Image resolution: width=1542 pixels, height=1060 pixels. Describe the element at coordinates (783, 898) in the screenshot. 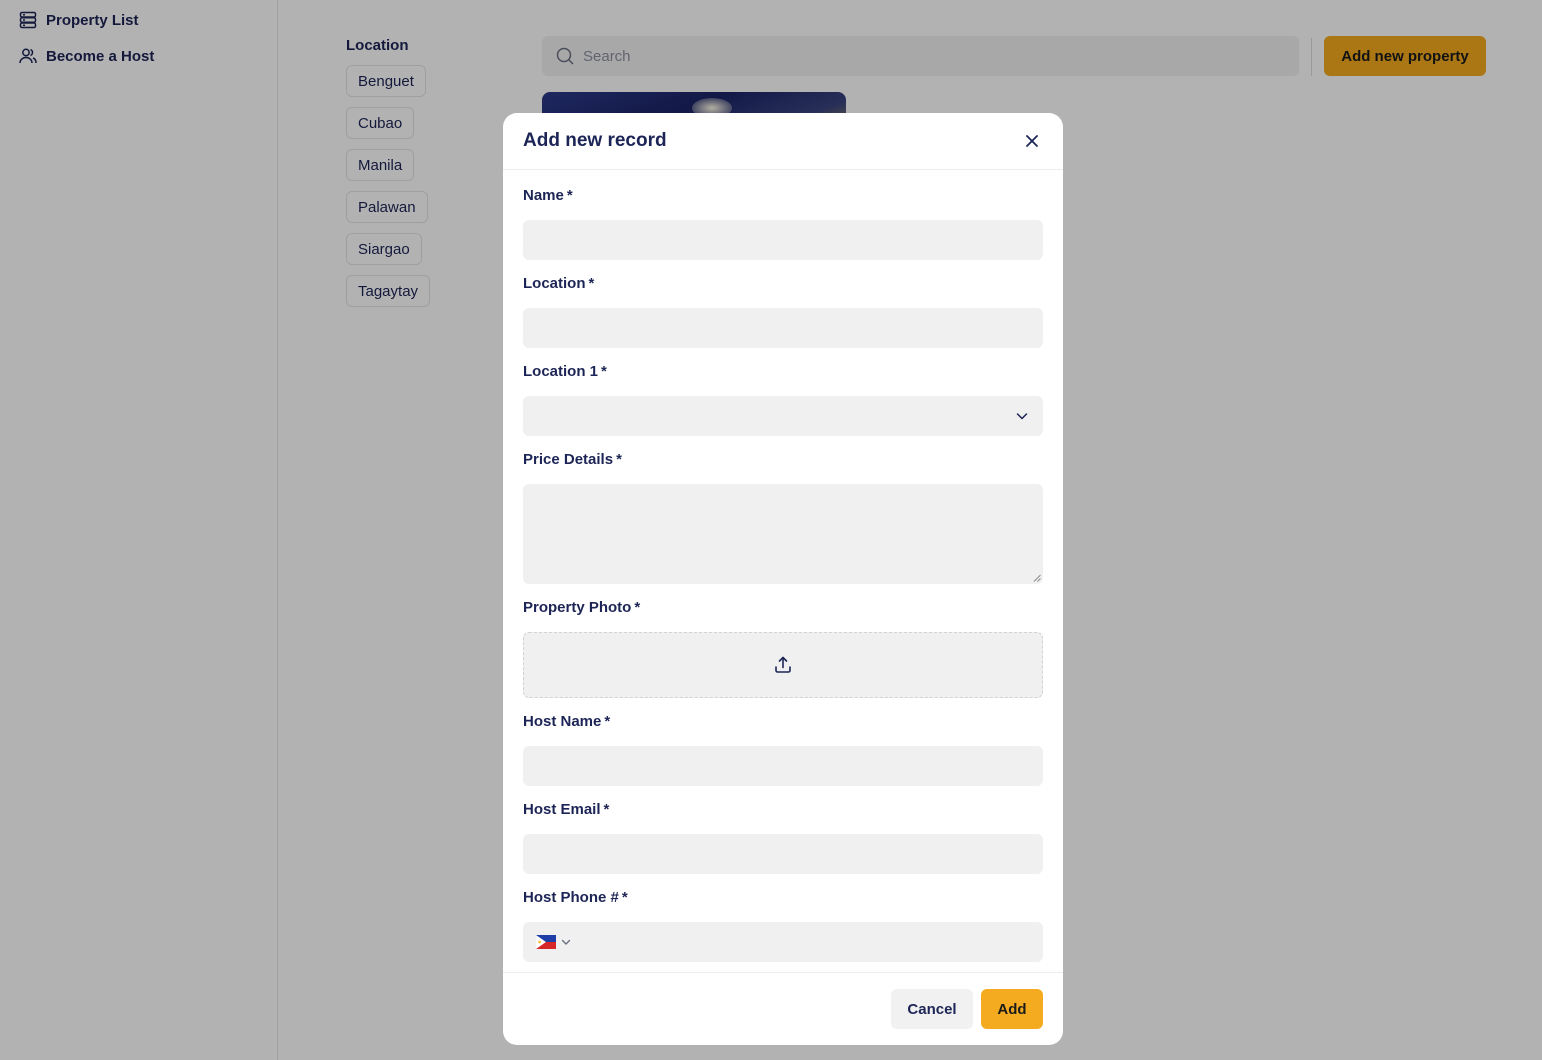

I see `host-phone-label: Host Phone # *` at that location.